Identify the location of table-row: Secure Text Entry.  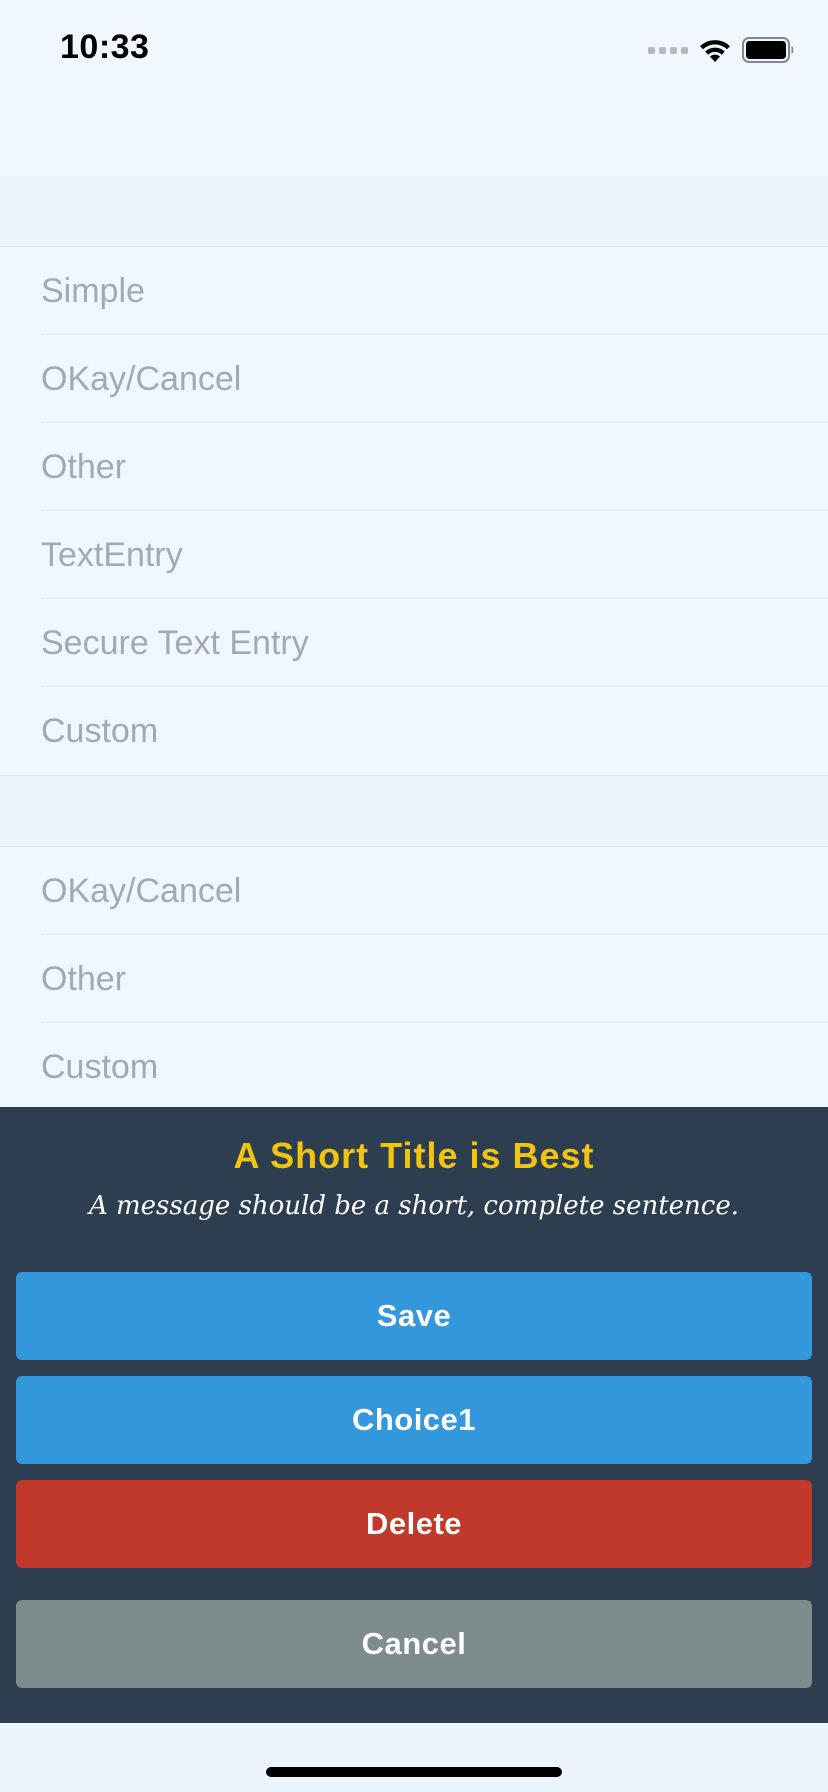
(414, 643).